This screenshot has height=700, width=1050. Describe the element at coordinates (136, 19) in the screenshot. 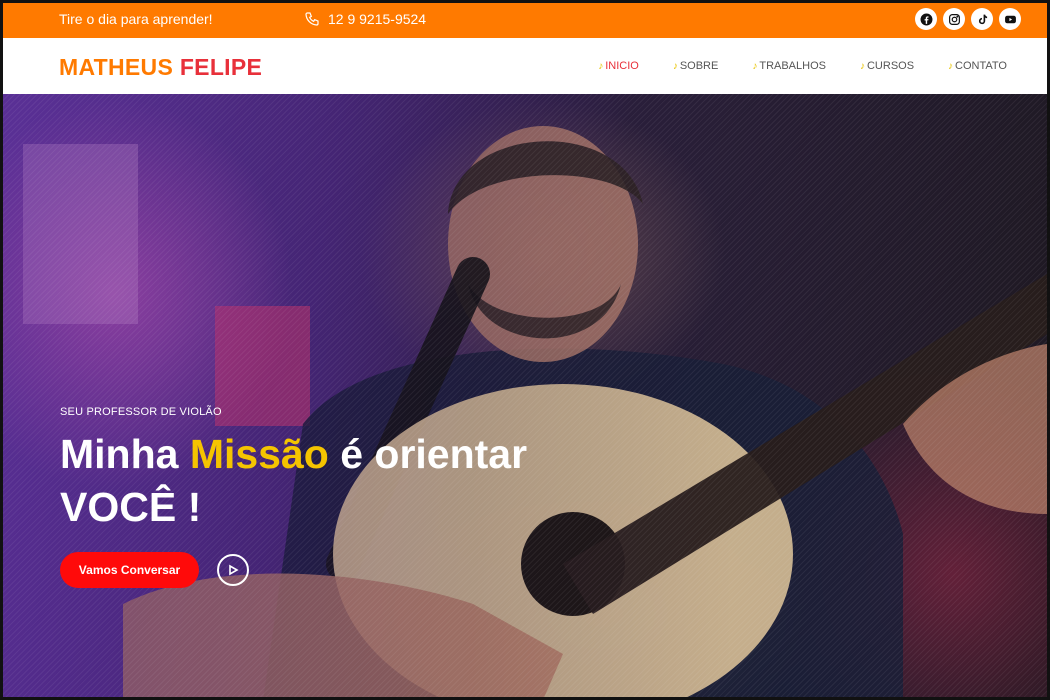

I see `tagline: Tire o dia para aprender!` at that location.